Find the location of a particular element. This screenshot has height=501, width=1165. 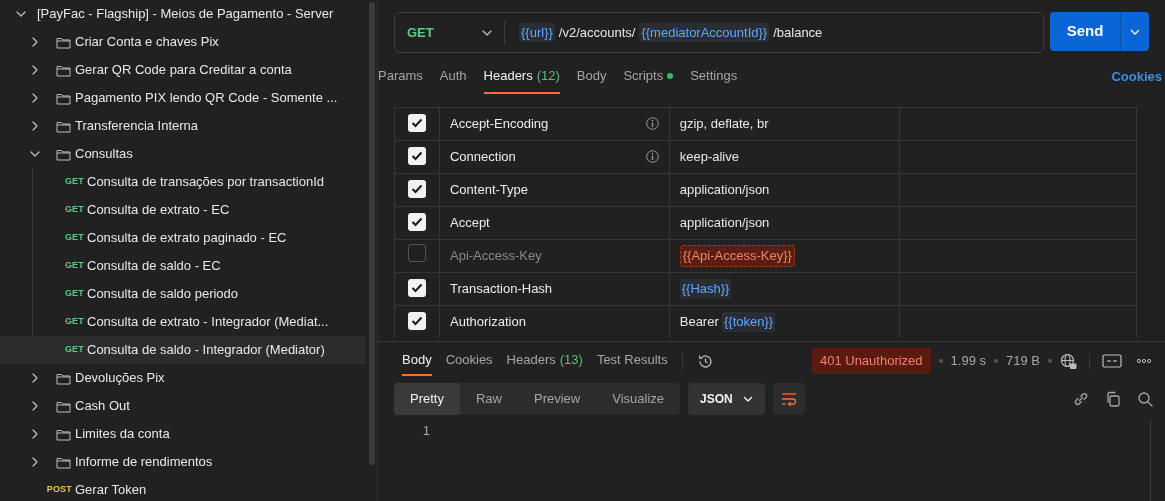

request-item: GET Consulta de extrato paginado - EC is located at coordinates (183, 238).